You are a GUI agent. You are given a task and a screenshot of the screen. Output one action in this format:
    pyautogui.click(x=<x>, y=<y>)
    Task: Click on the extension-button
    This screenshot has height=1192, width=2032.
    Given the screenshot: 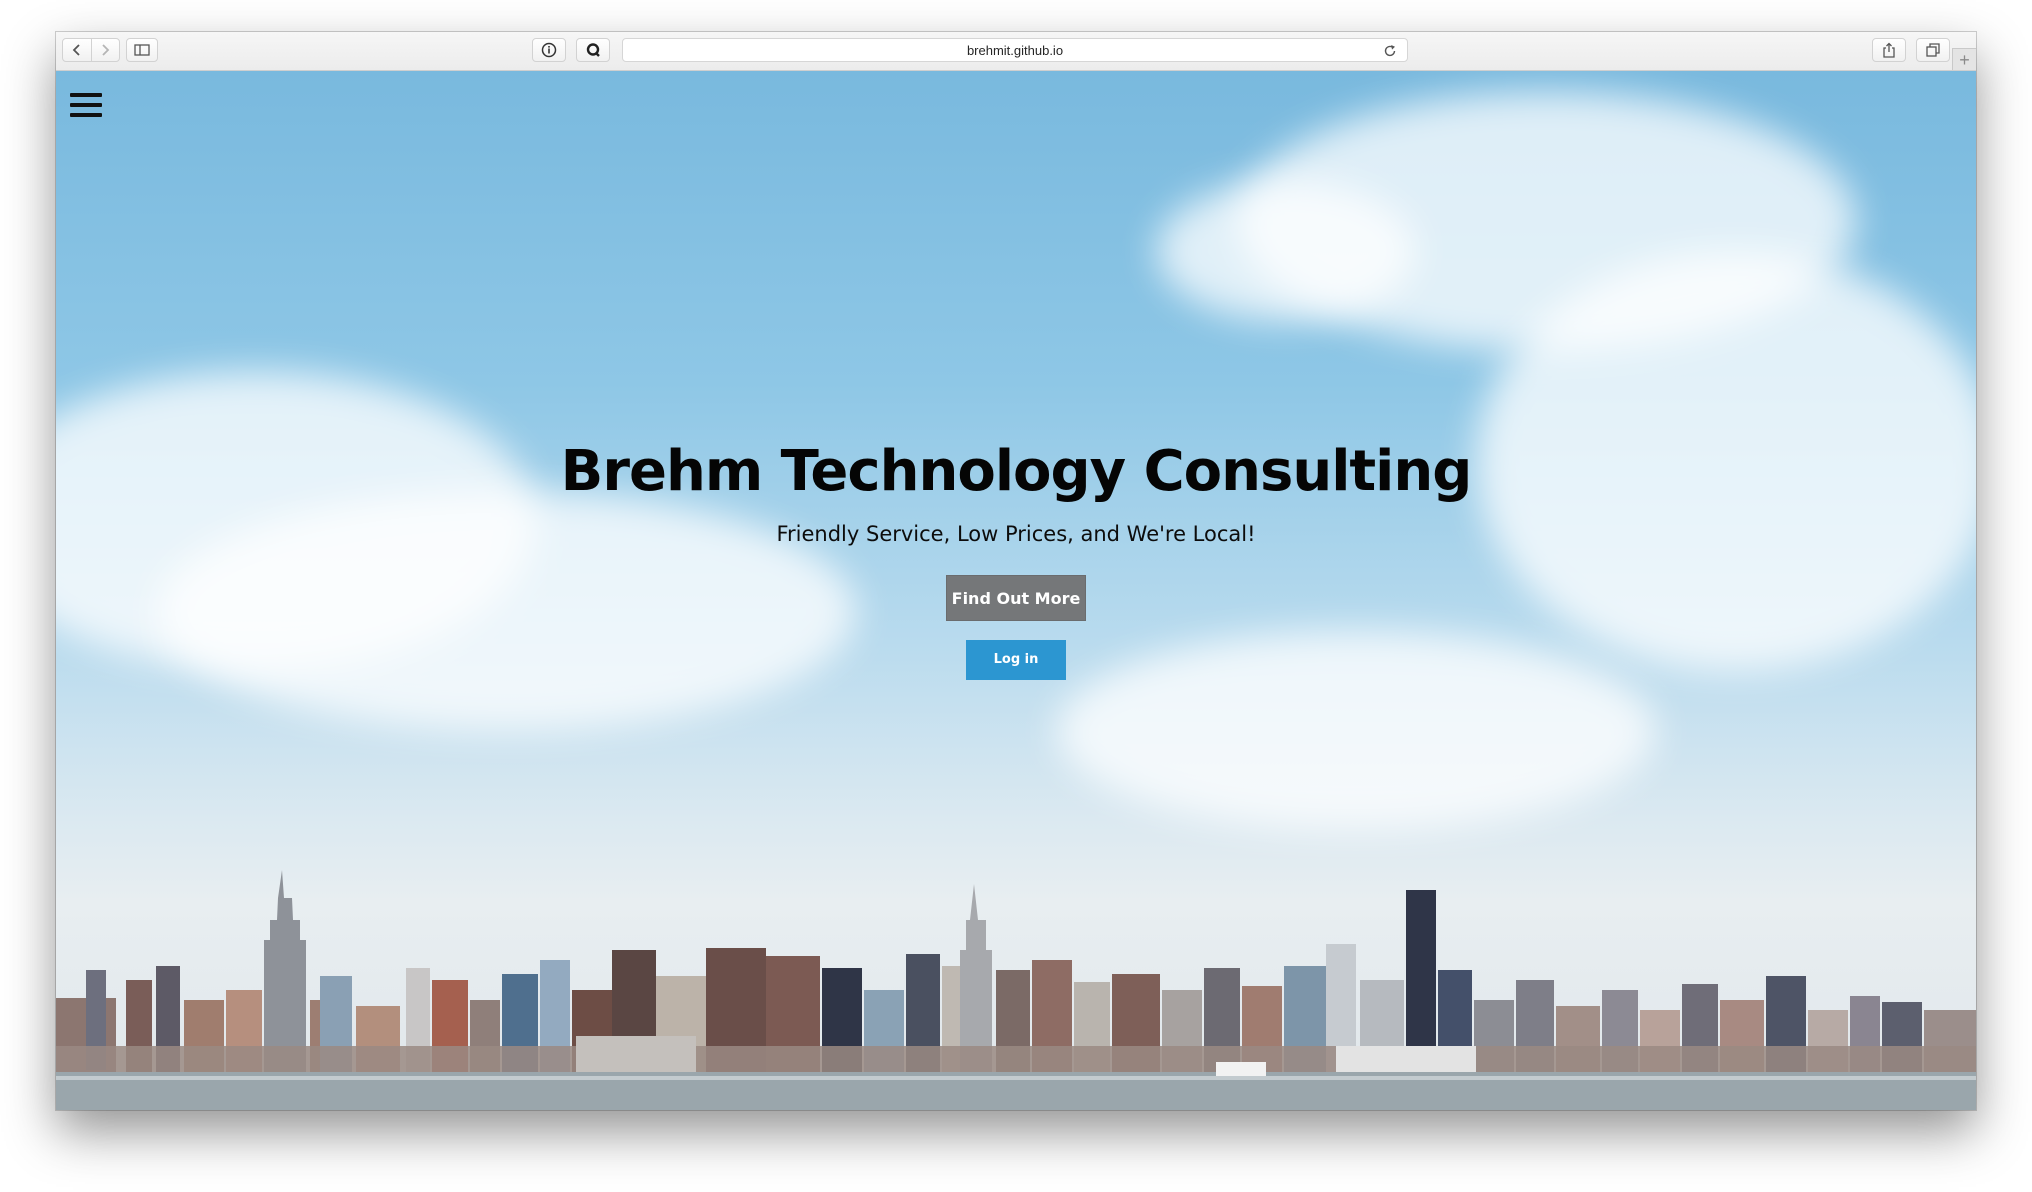 What is the action you would take?
    pyautogui.click(x=593, y=50)
    